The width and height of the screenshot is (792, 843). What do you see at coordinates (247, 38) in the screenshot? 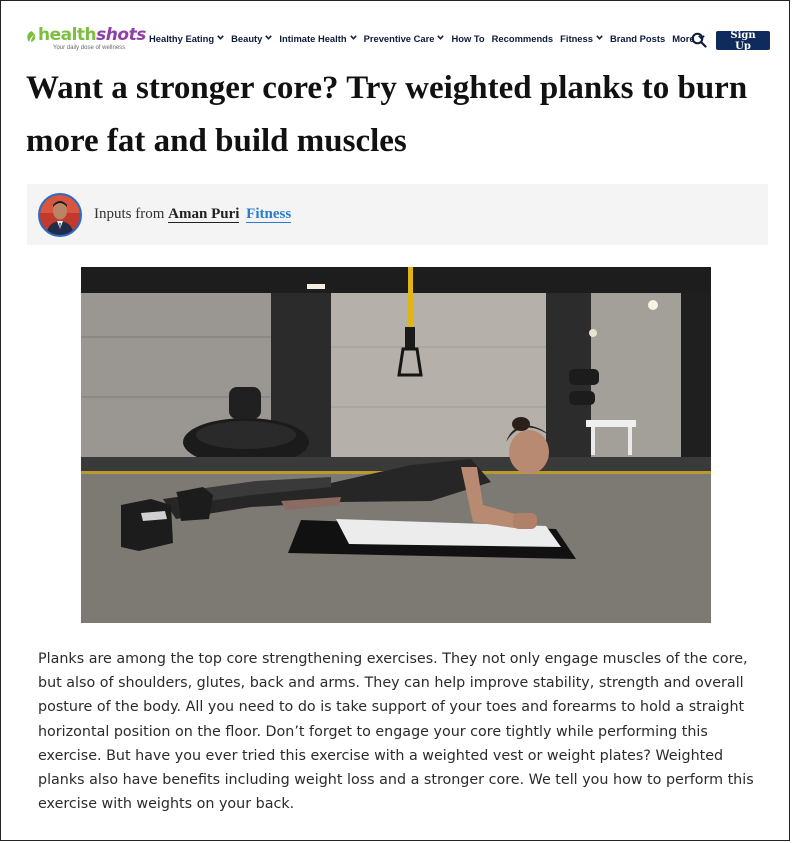
I see `nav-item-label: Beauty` at bounding box center [247, 38].